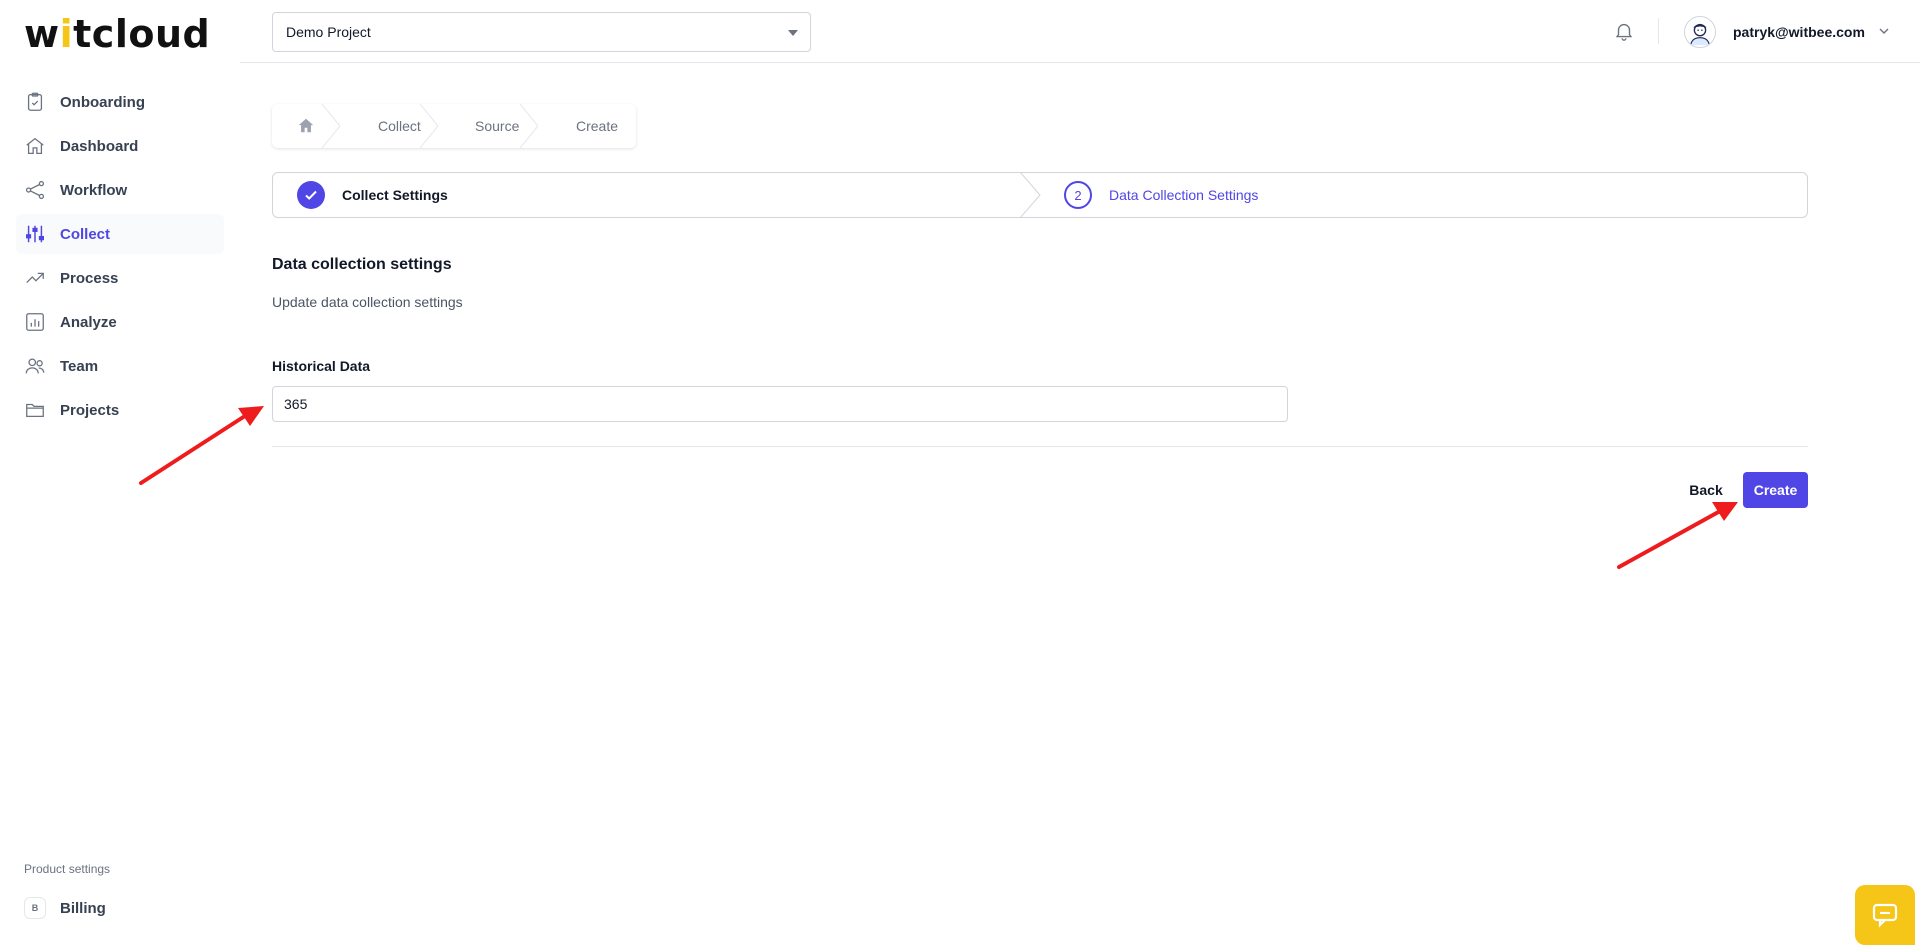 The image size is (1920, 945). Describe the element at coordinates (67, 869) in the screenshot. I see `product-settings-heading: Product settings` at that location.